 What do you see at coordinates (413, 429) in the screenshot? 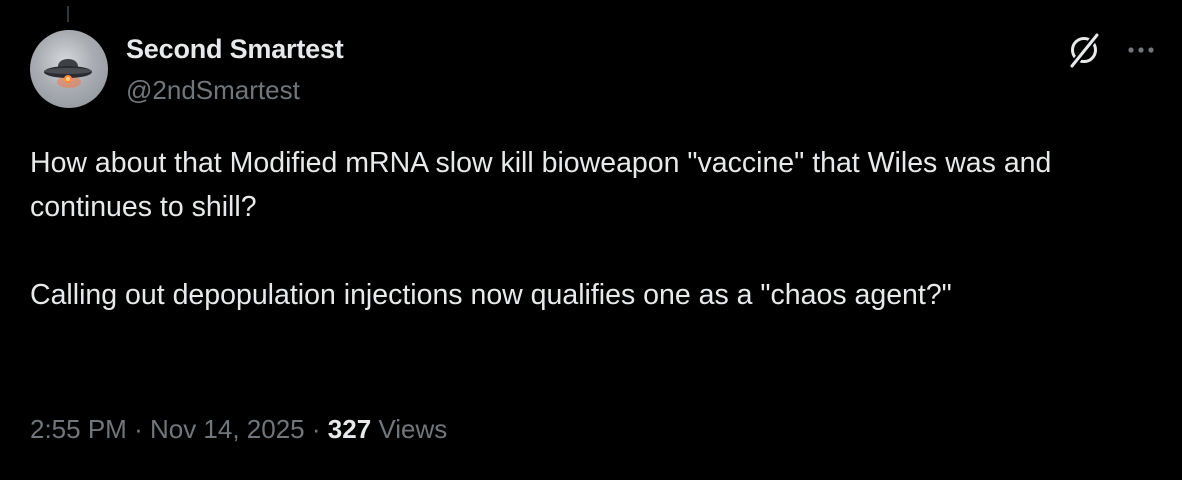
I see `views-label: Views` at bounding box center [413, 429].